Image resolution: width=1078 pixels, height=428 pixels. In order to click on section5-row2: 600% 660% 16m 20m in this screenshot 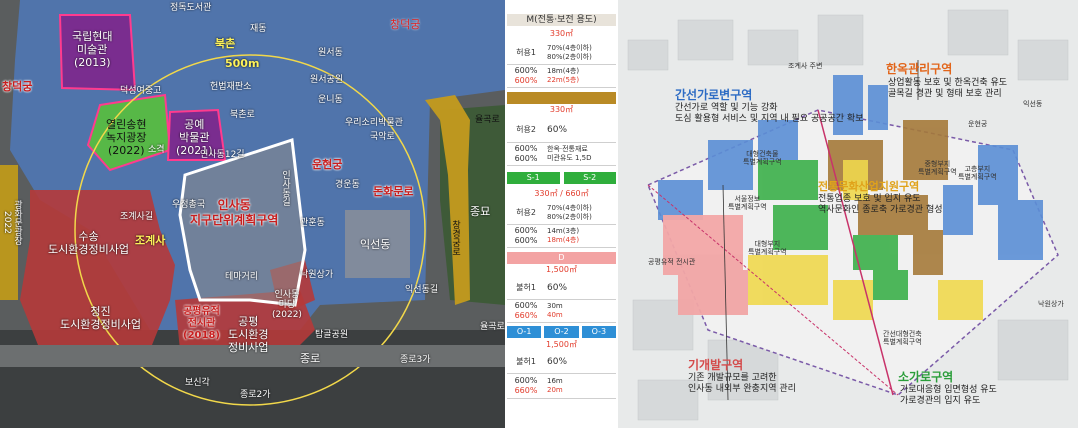, I will do `click(561, 386)`.